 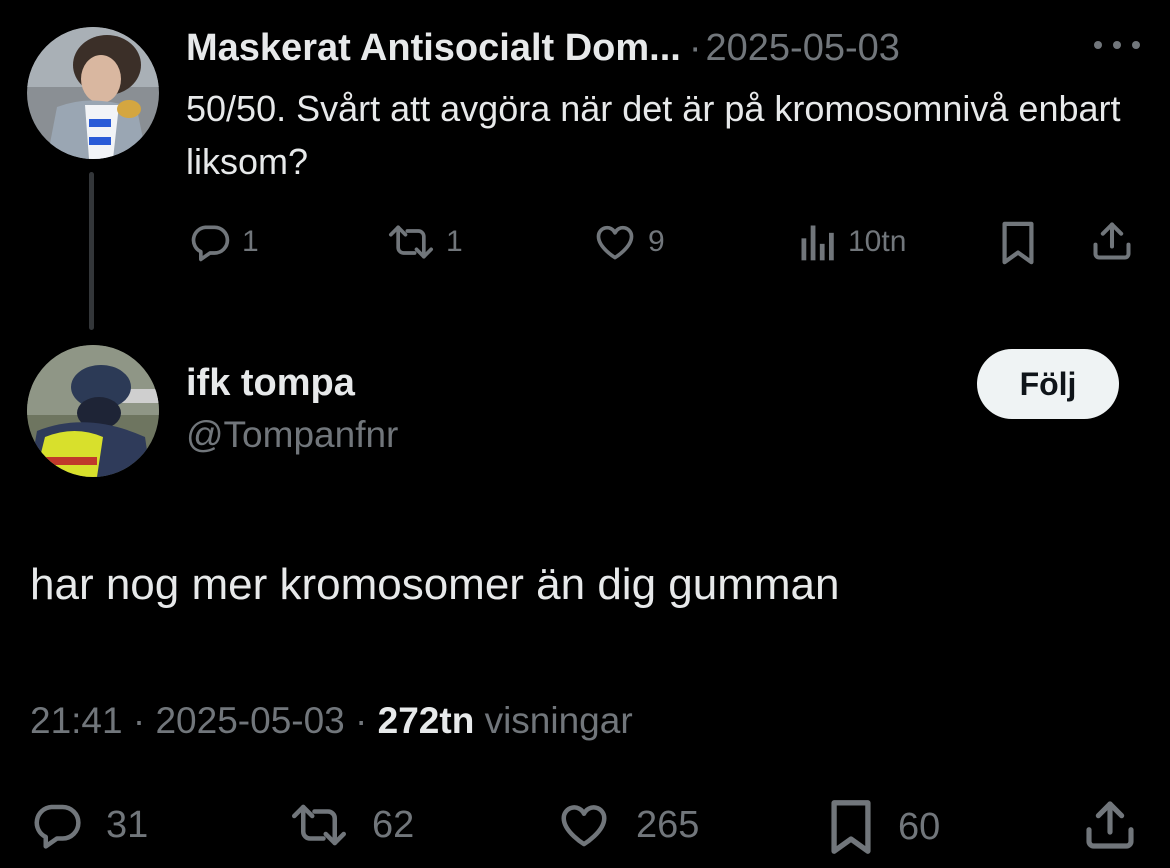 I want to click on reply-tweet-text: har nog mer kromosomer än dig gumman, so click(x=435, y=584).